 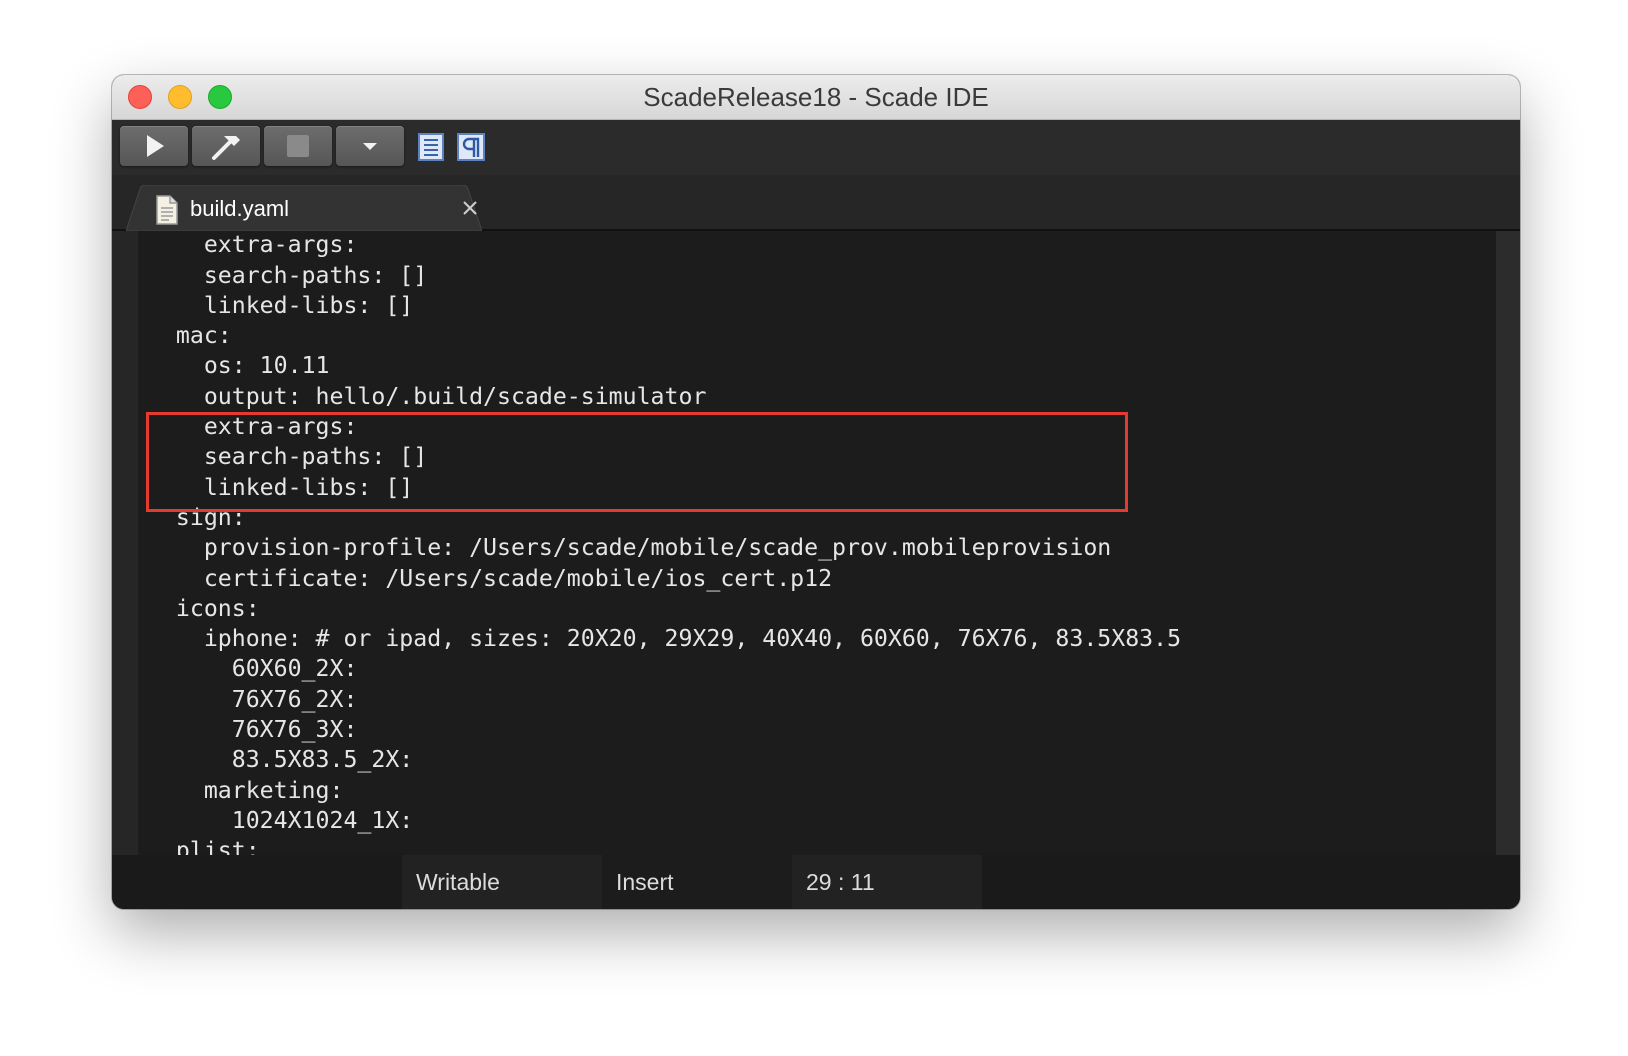 I want to click on build-button, so click(x=226, y=146).